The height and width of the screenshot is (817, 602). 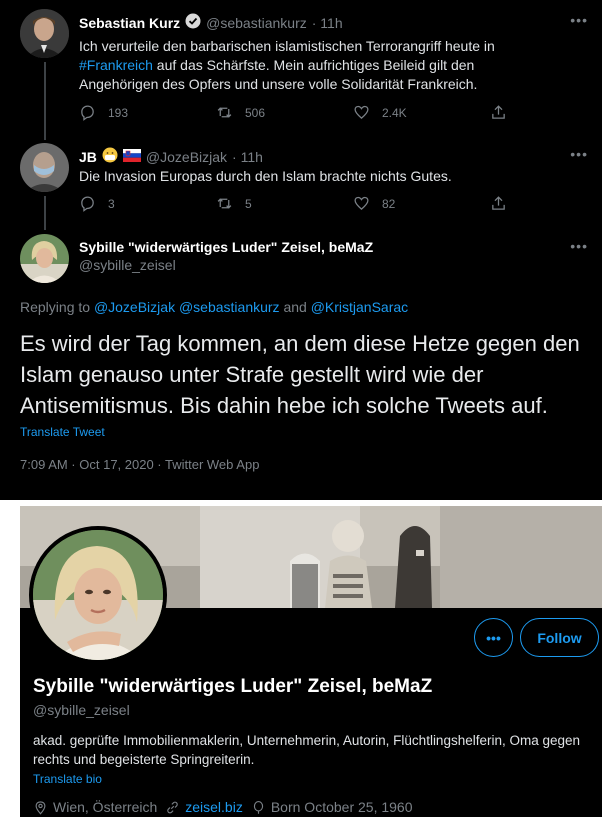 What do you see at coordinates (359, 307) in the screenshot?
I see `mention-link: @KristjanSarac` at bounding box center [359, 307].